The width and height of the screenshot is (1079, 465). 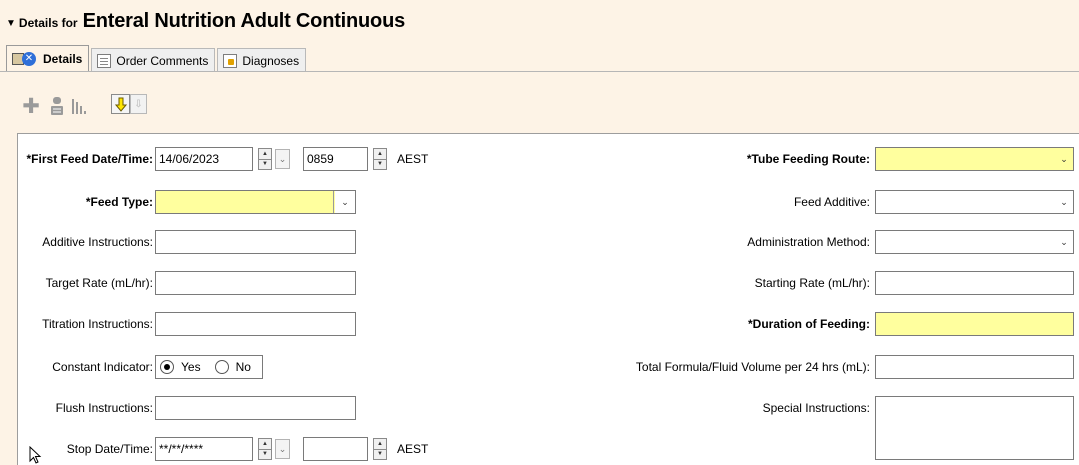 I want to click on stop-date-input: **/**/****, so click(x=204, y=449).